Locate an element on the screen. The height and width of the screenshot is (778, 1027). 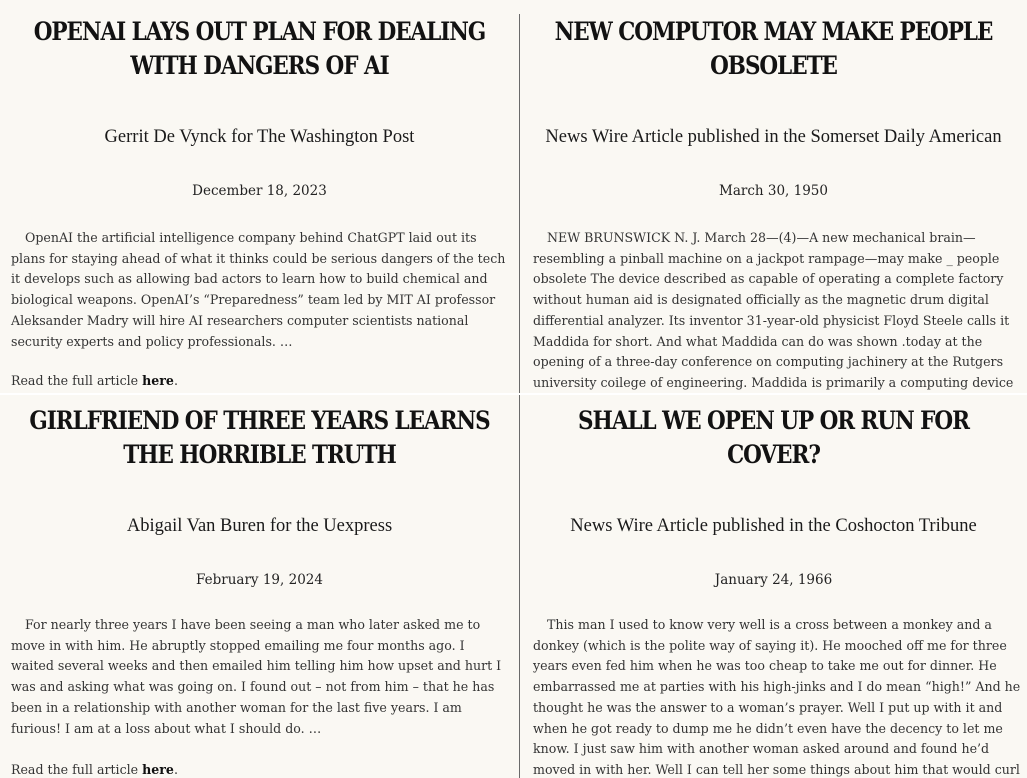
article-date: January 24, 1966 is located at coordinates (773, 580).